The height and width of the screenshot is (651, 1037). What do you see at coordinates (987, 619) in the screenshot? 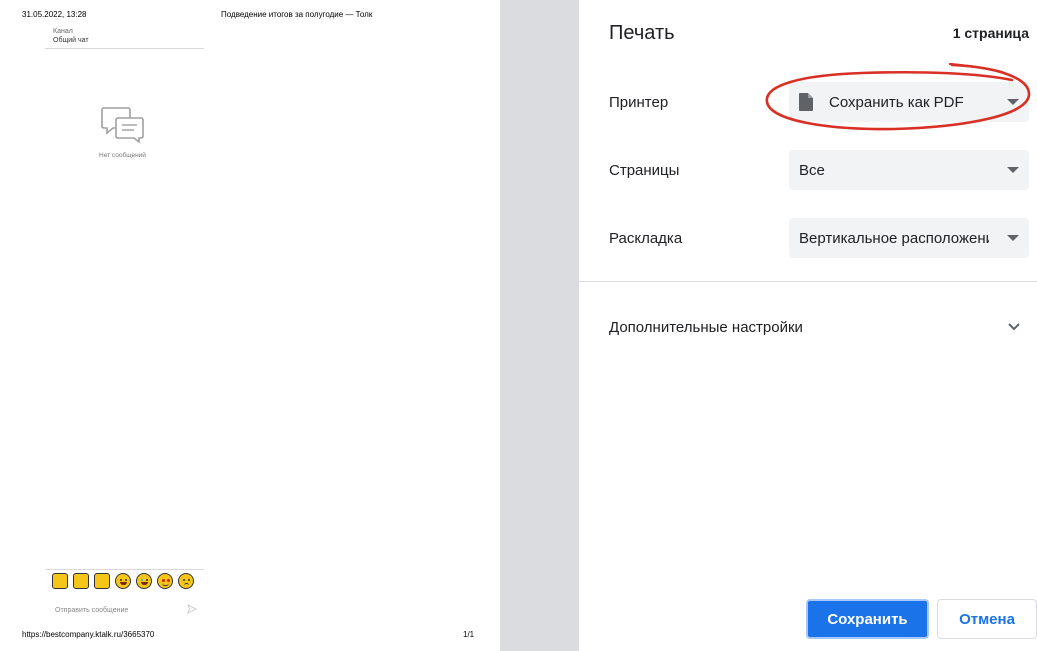
I see `cancel-button: Отмена` at bounding box center [987, 619].